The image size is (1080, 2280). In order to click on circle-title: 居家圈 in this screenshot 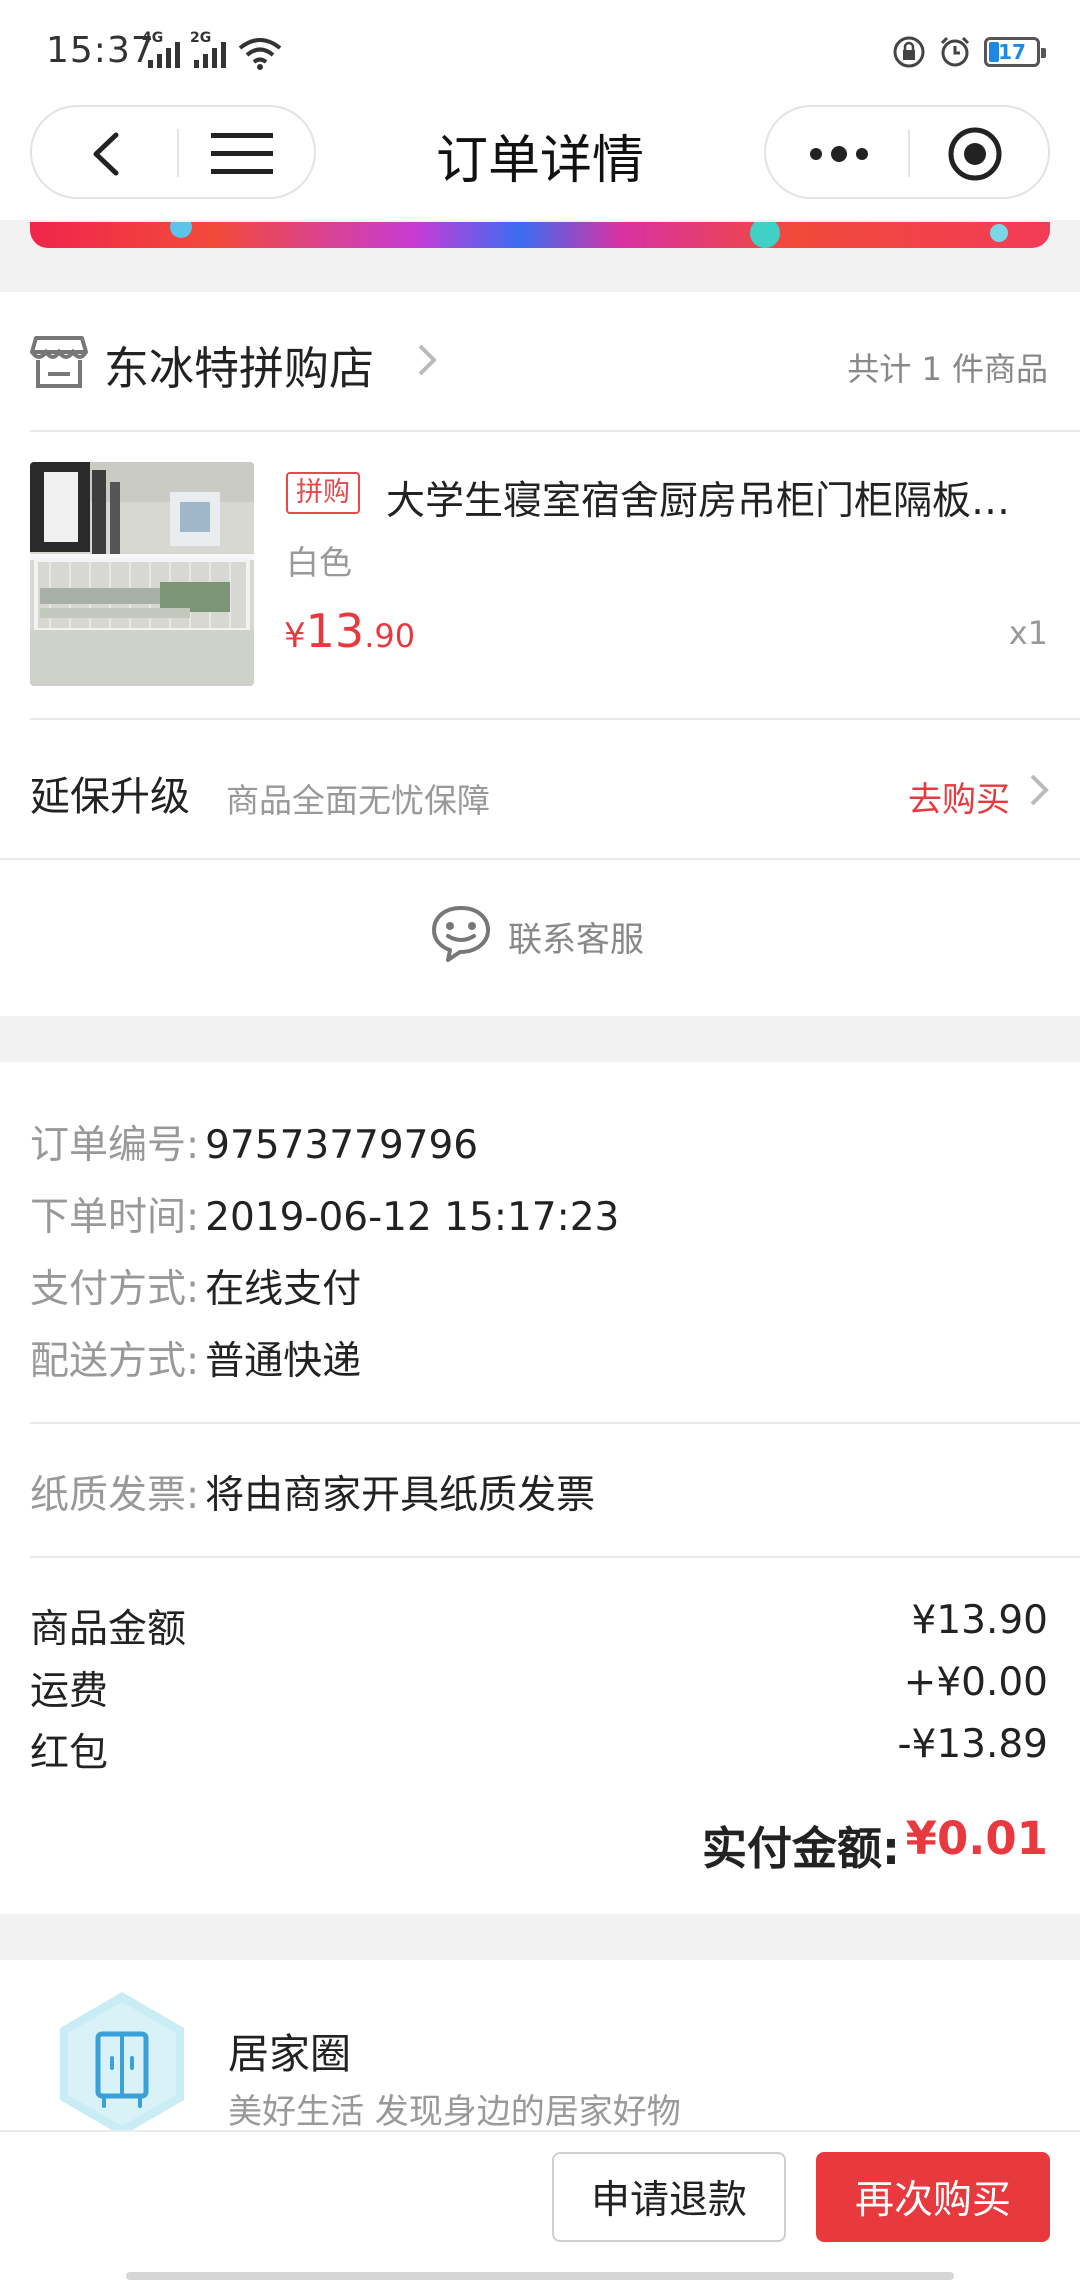, I will do `click(289, 2054)`.